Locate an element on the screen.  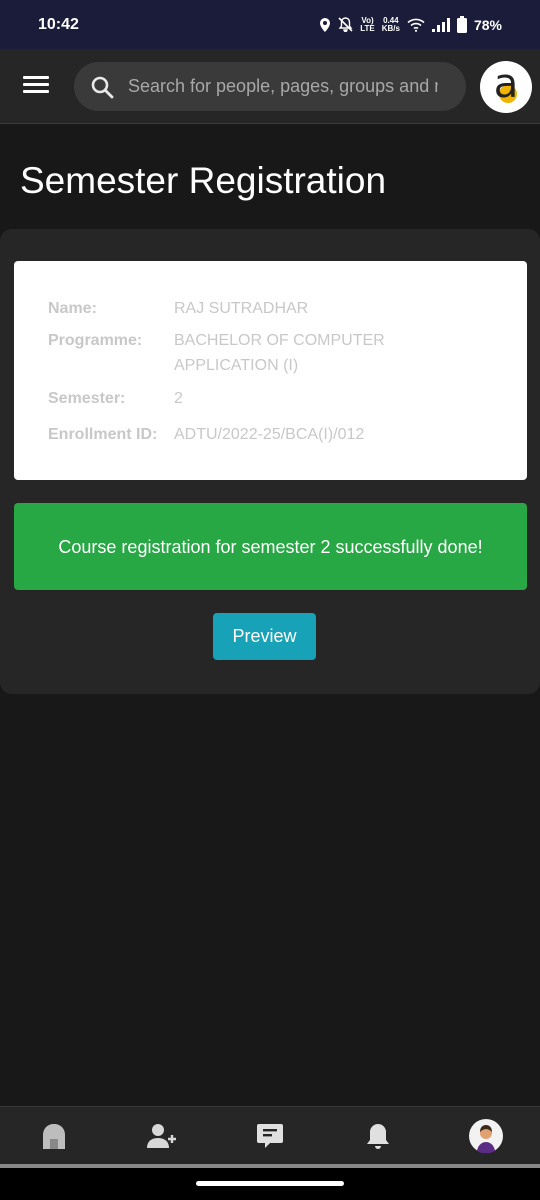
preview-button: Preview is located at coordinates (264, 636).